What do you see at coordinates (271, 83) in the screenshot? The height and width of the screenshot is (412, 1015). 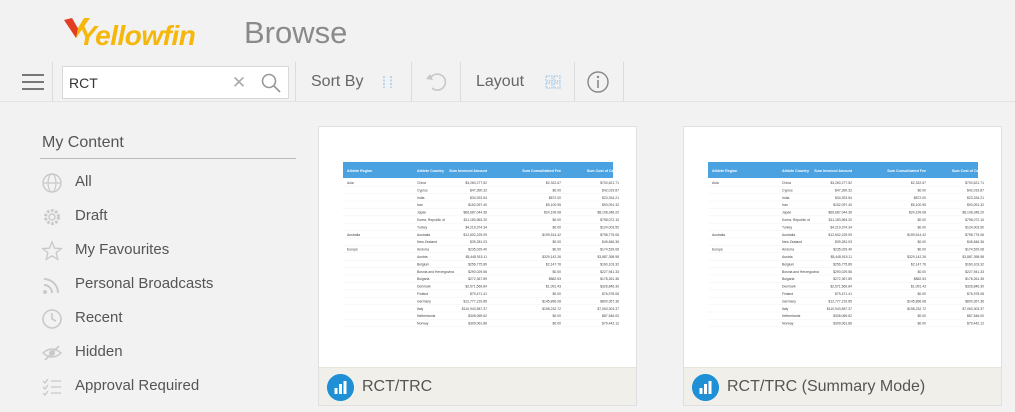 I see `search-icon` at bounding box center [271, 83].